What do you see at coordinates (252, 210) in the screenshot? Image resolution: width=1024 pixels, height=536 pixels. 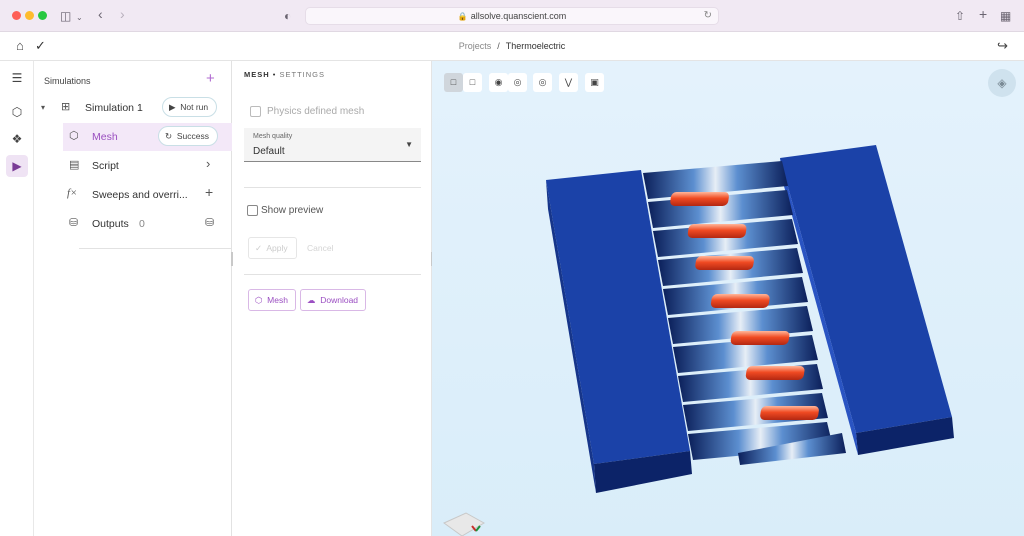 I see `show-preview-checkbox` at bounding box center [252, 210].